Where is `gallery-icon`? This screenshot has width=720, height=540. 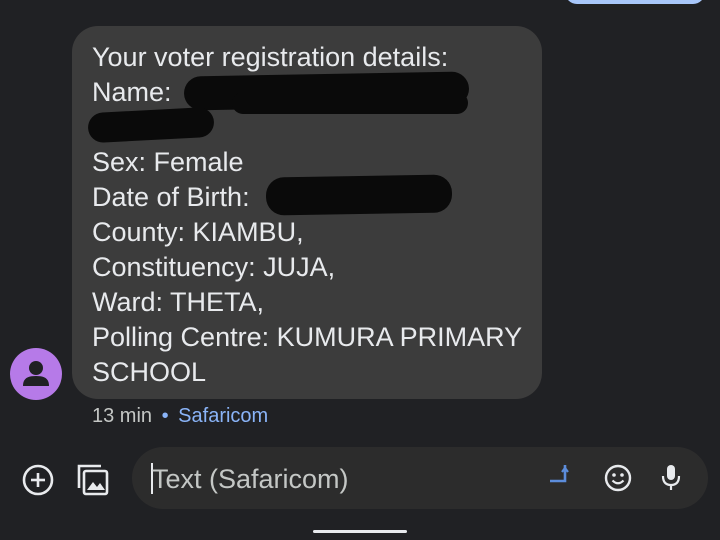 gallery-icon is located at coordinates (93, 480).